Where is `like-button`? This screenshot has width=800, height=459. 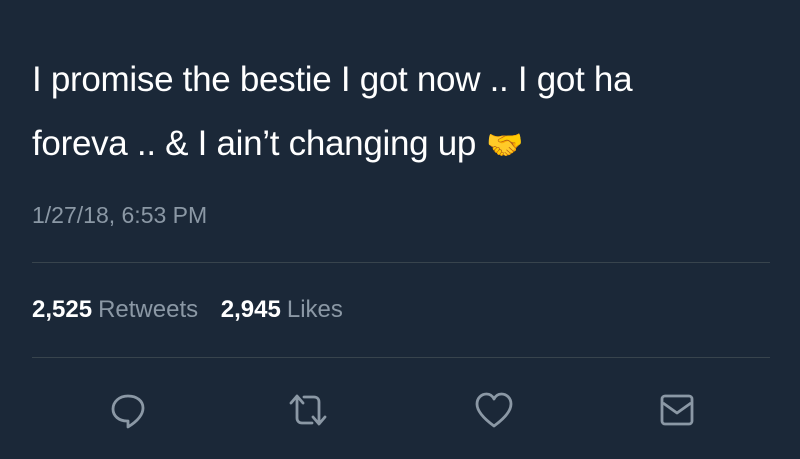
like-button is located at coordinates (494, 410).